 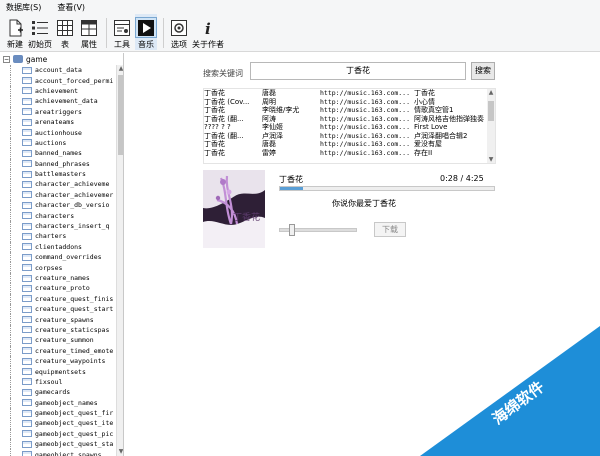 What do you see at coordinates (58, 153) in the screenshot?
I see `tree-table-item: banned_names` at bounding box center [58, 153].